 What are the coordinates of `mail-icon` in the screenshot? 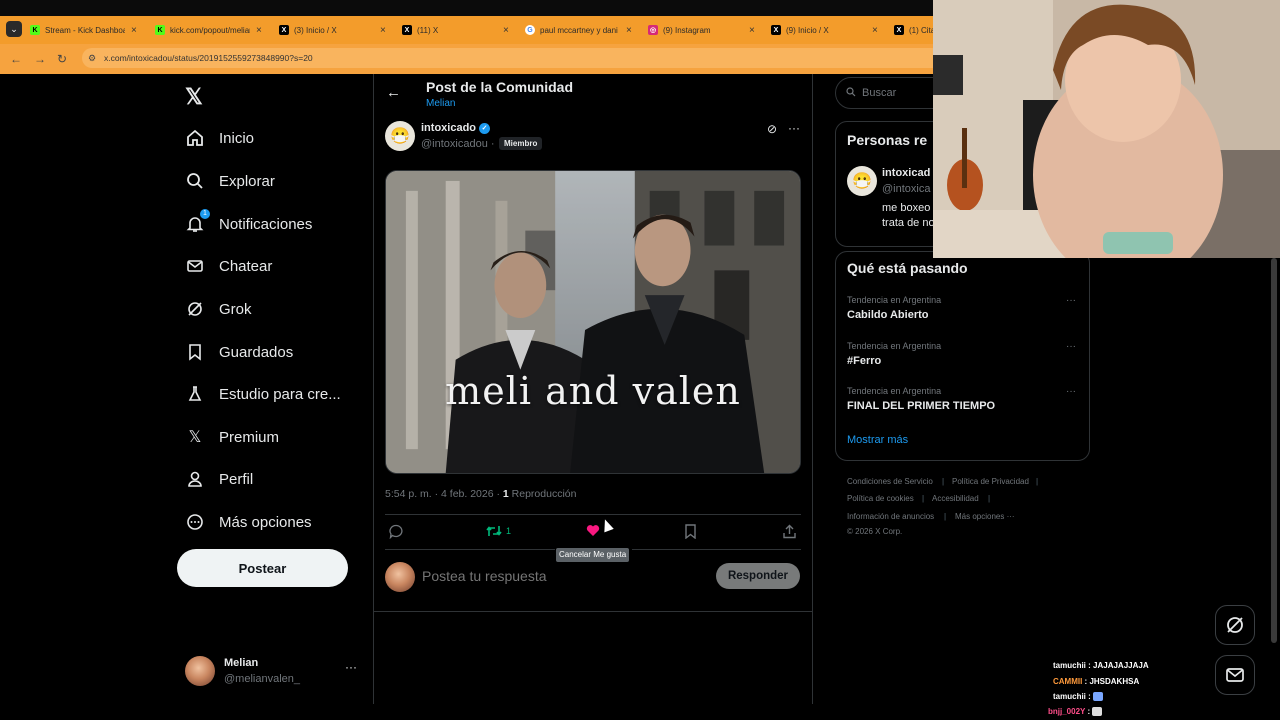 It's located at (1235, 675).